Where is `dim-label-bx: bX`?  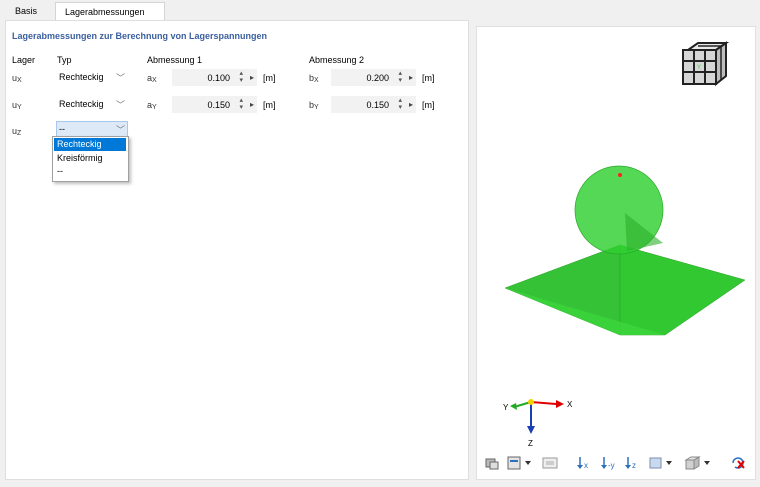
dim-label-bx: bX is located at coordinates (314, 78).